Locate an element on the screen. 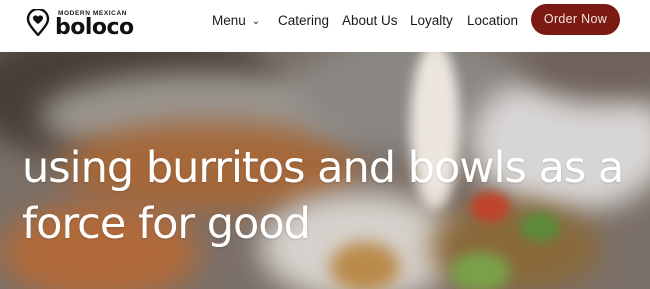 The image size is (650, 289). nav-item-catering: Catering is located at coordinates (303, 20).